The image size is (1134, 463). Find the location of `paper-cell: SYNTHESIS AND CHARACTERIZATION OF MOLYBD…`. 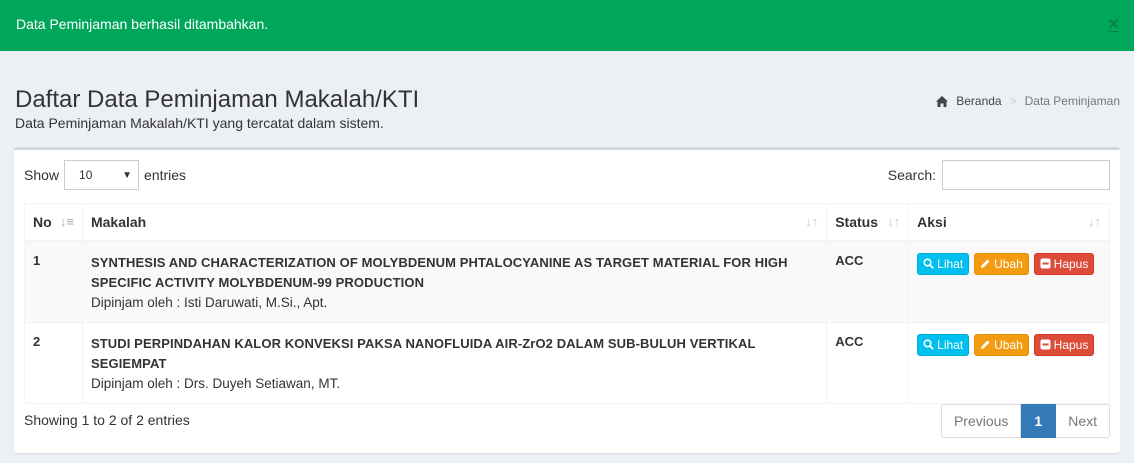

paper-cell: SYNTHESIS AND CHARACTERIZATION OF MOLYBD… is located at coordinates (454, 281).